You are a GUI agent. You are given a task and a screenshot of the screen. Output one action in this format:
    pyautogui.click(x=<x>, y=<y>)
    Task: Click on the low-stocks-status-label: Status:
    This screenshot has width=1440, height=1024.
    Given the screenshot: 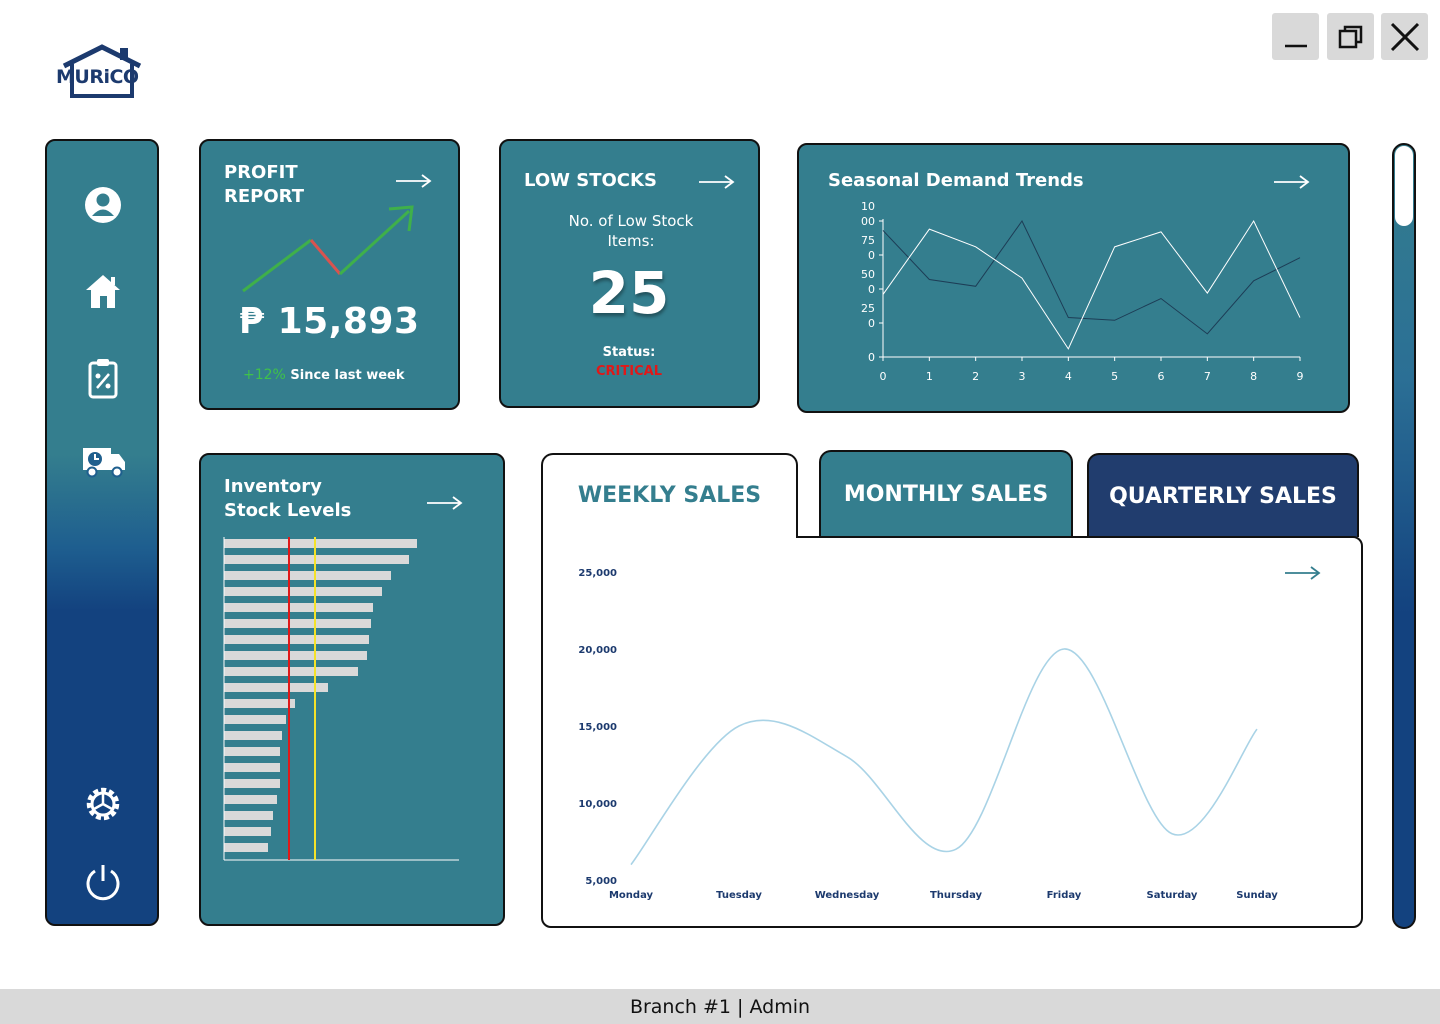 What is the action you would take?
    pyautogui.click(x=629, y=352)
    